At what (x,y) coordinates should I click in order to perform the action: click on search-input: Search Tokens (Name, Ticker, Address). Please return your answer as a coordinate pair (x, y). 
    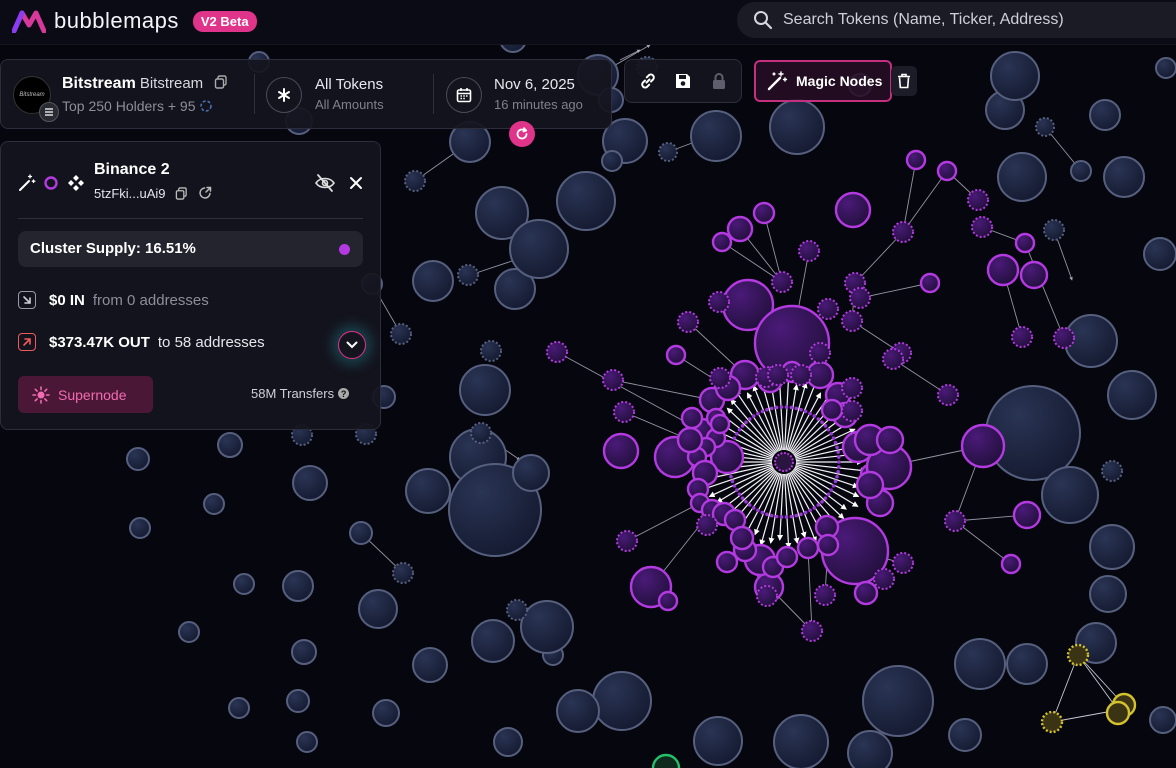
    Looking at the image, I should click on (956, 20).